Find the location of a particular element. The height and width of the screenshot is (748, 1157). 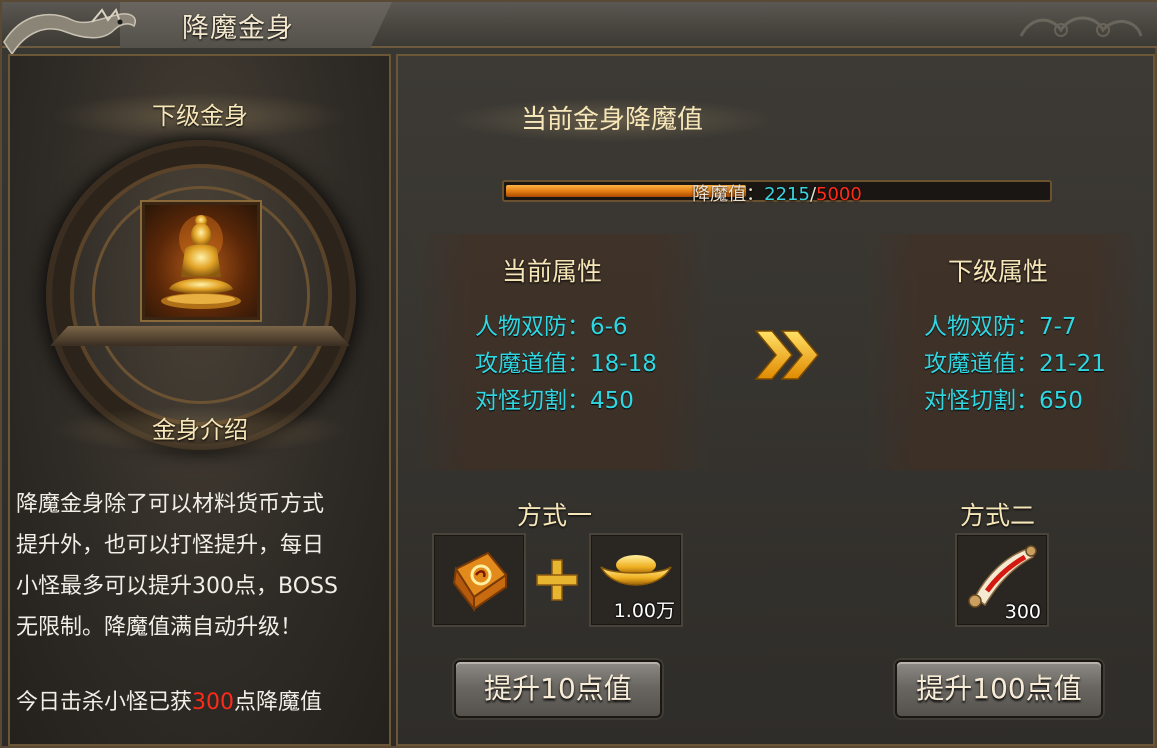

scroll-count: 300 is located at coordinates (1022, 612).